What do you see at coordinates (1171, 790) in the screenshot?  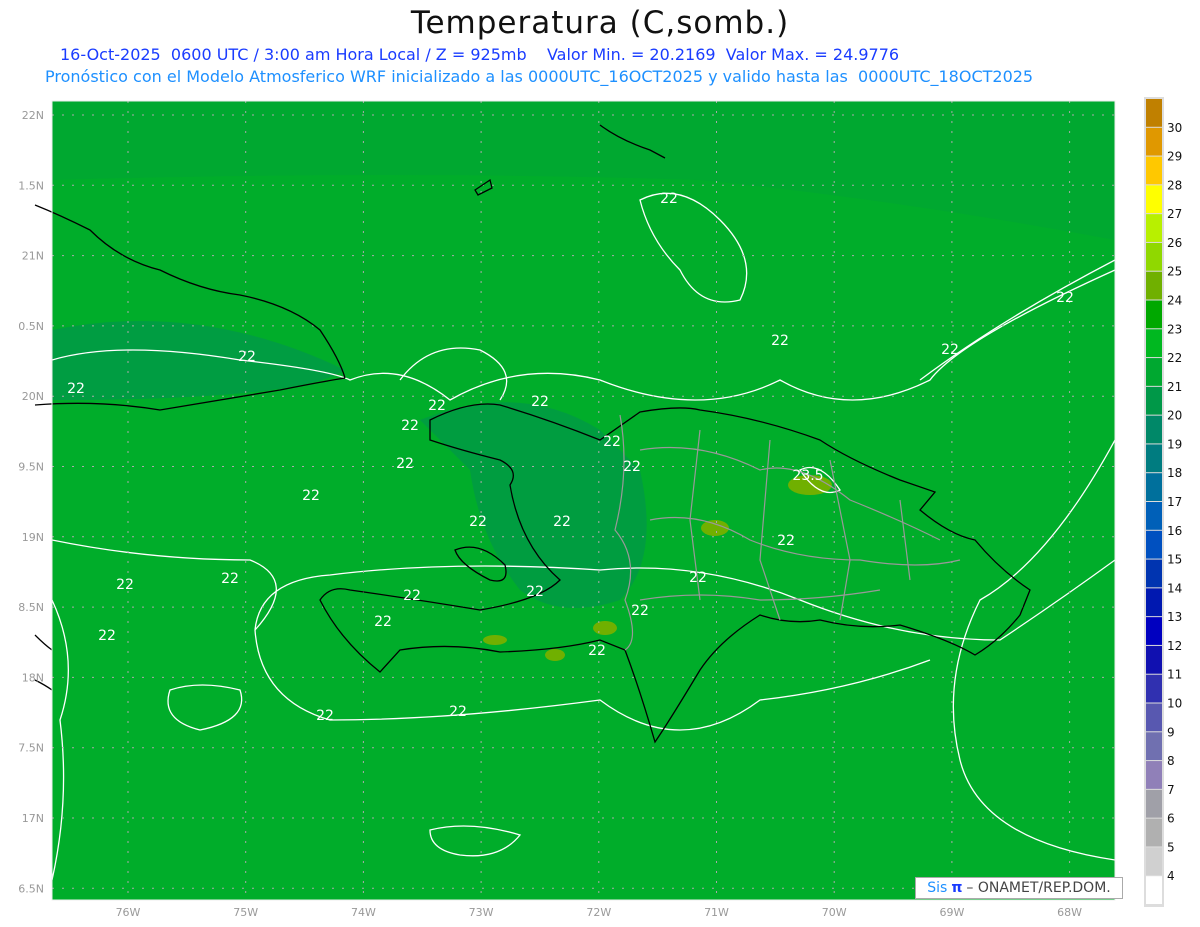 I see `colorbar-label: 7` at bounding box center [1171, 790].